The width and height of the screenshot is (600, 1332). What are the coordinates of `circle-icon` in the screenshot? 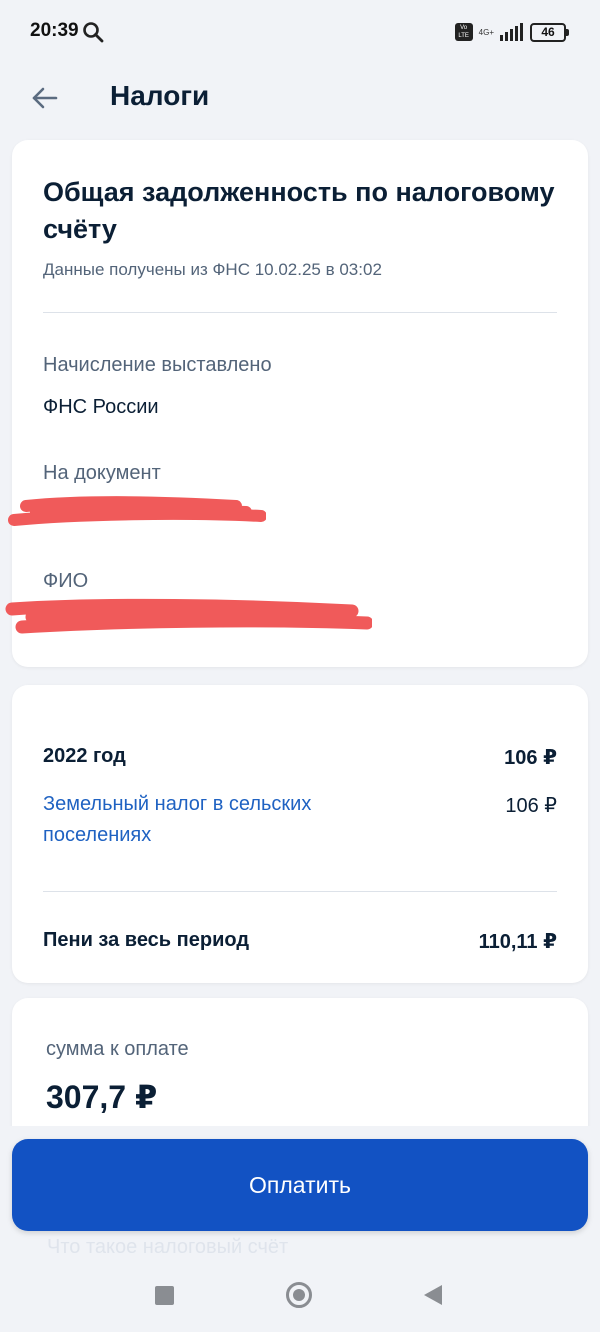 It's located at (299, 1295).